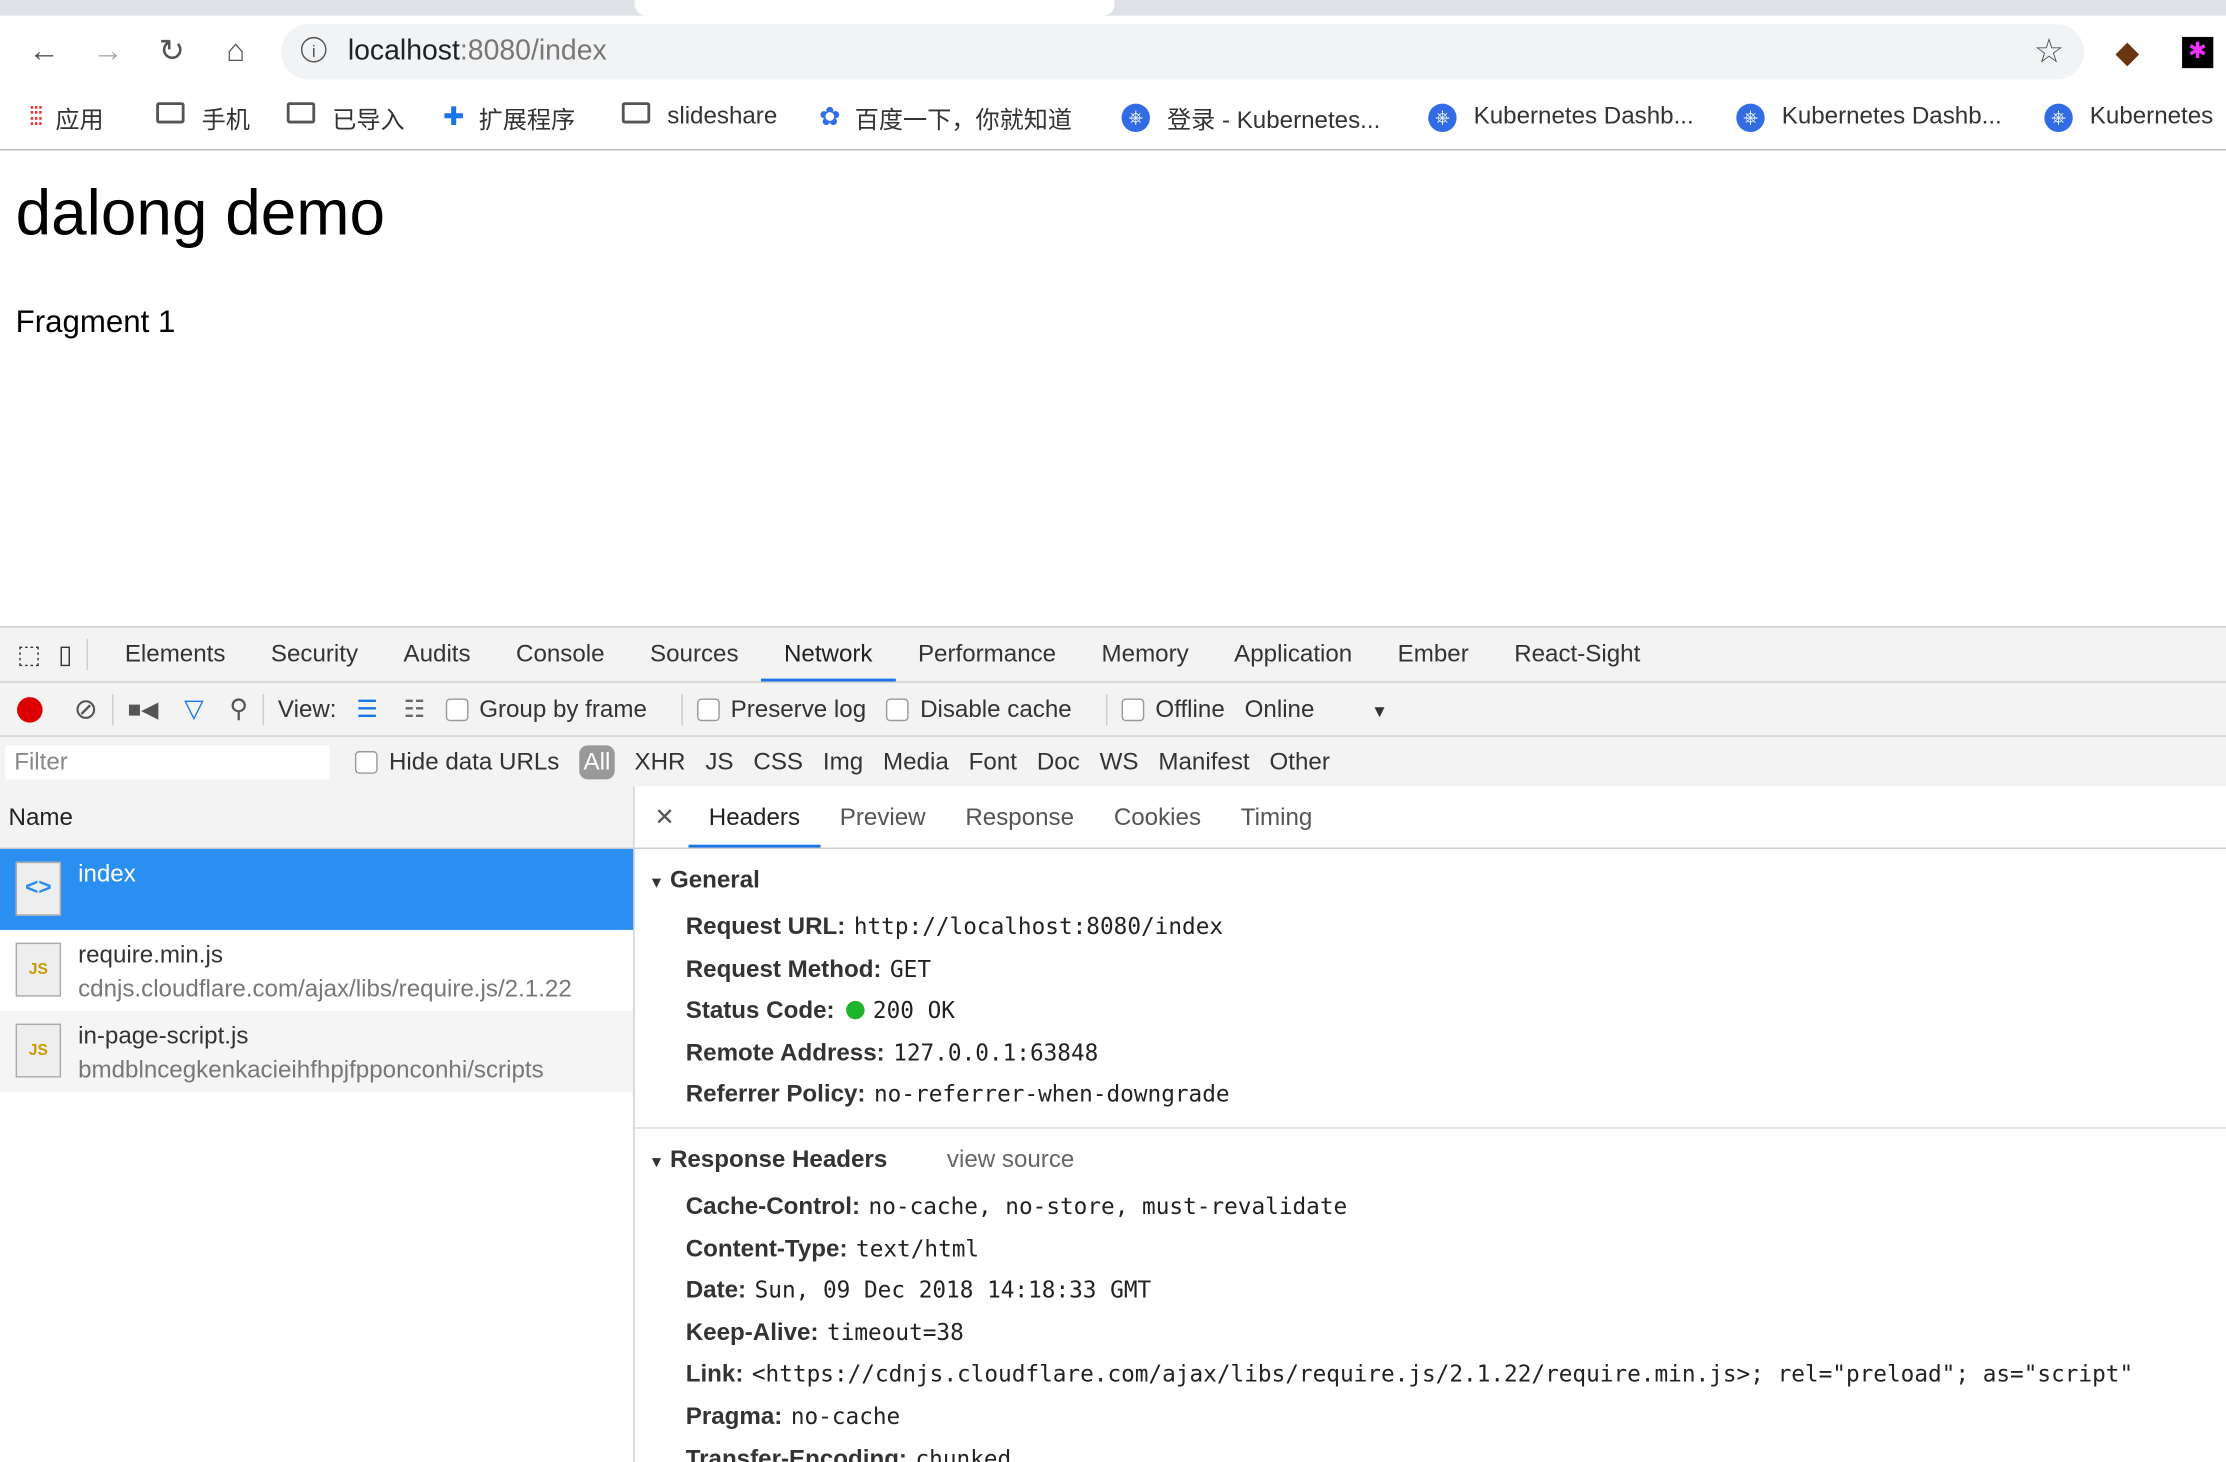 Image resolution: width=2226 pixels, height=1462 pixels. Describe the element at coordinates (86, 708) in the screenshot. I see `clear-icon: ⊘` at that location.